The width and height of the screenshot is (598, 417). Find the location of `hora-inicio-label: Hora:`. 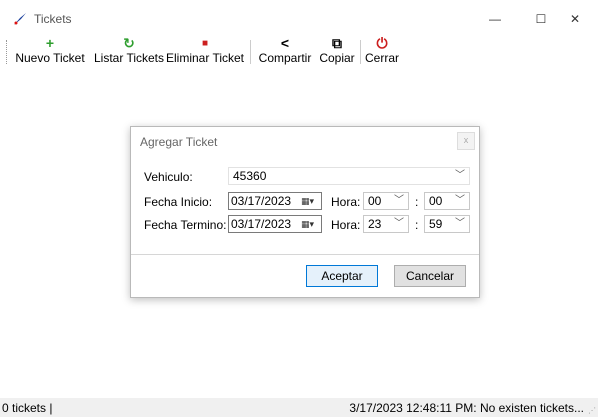

hora-inicio-label: Hora: is located at coordinates (346, 202).